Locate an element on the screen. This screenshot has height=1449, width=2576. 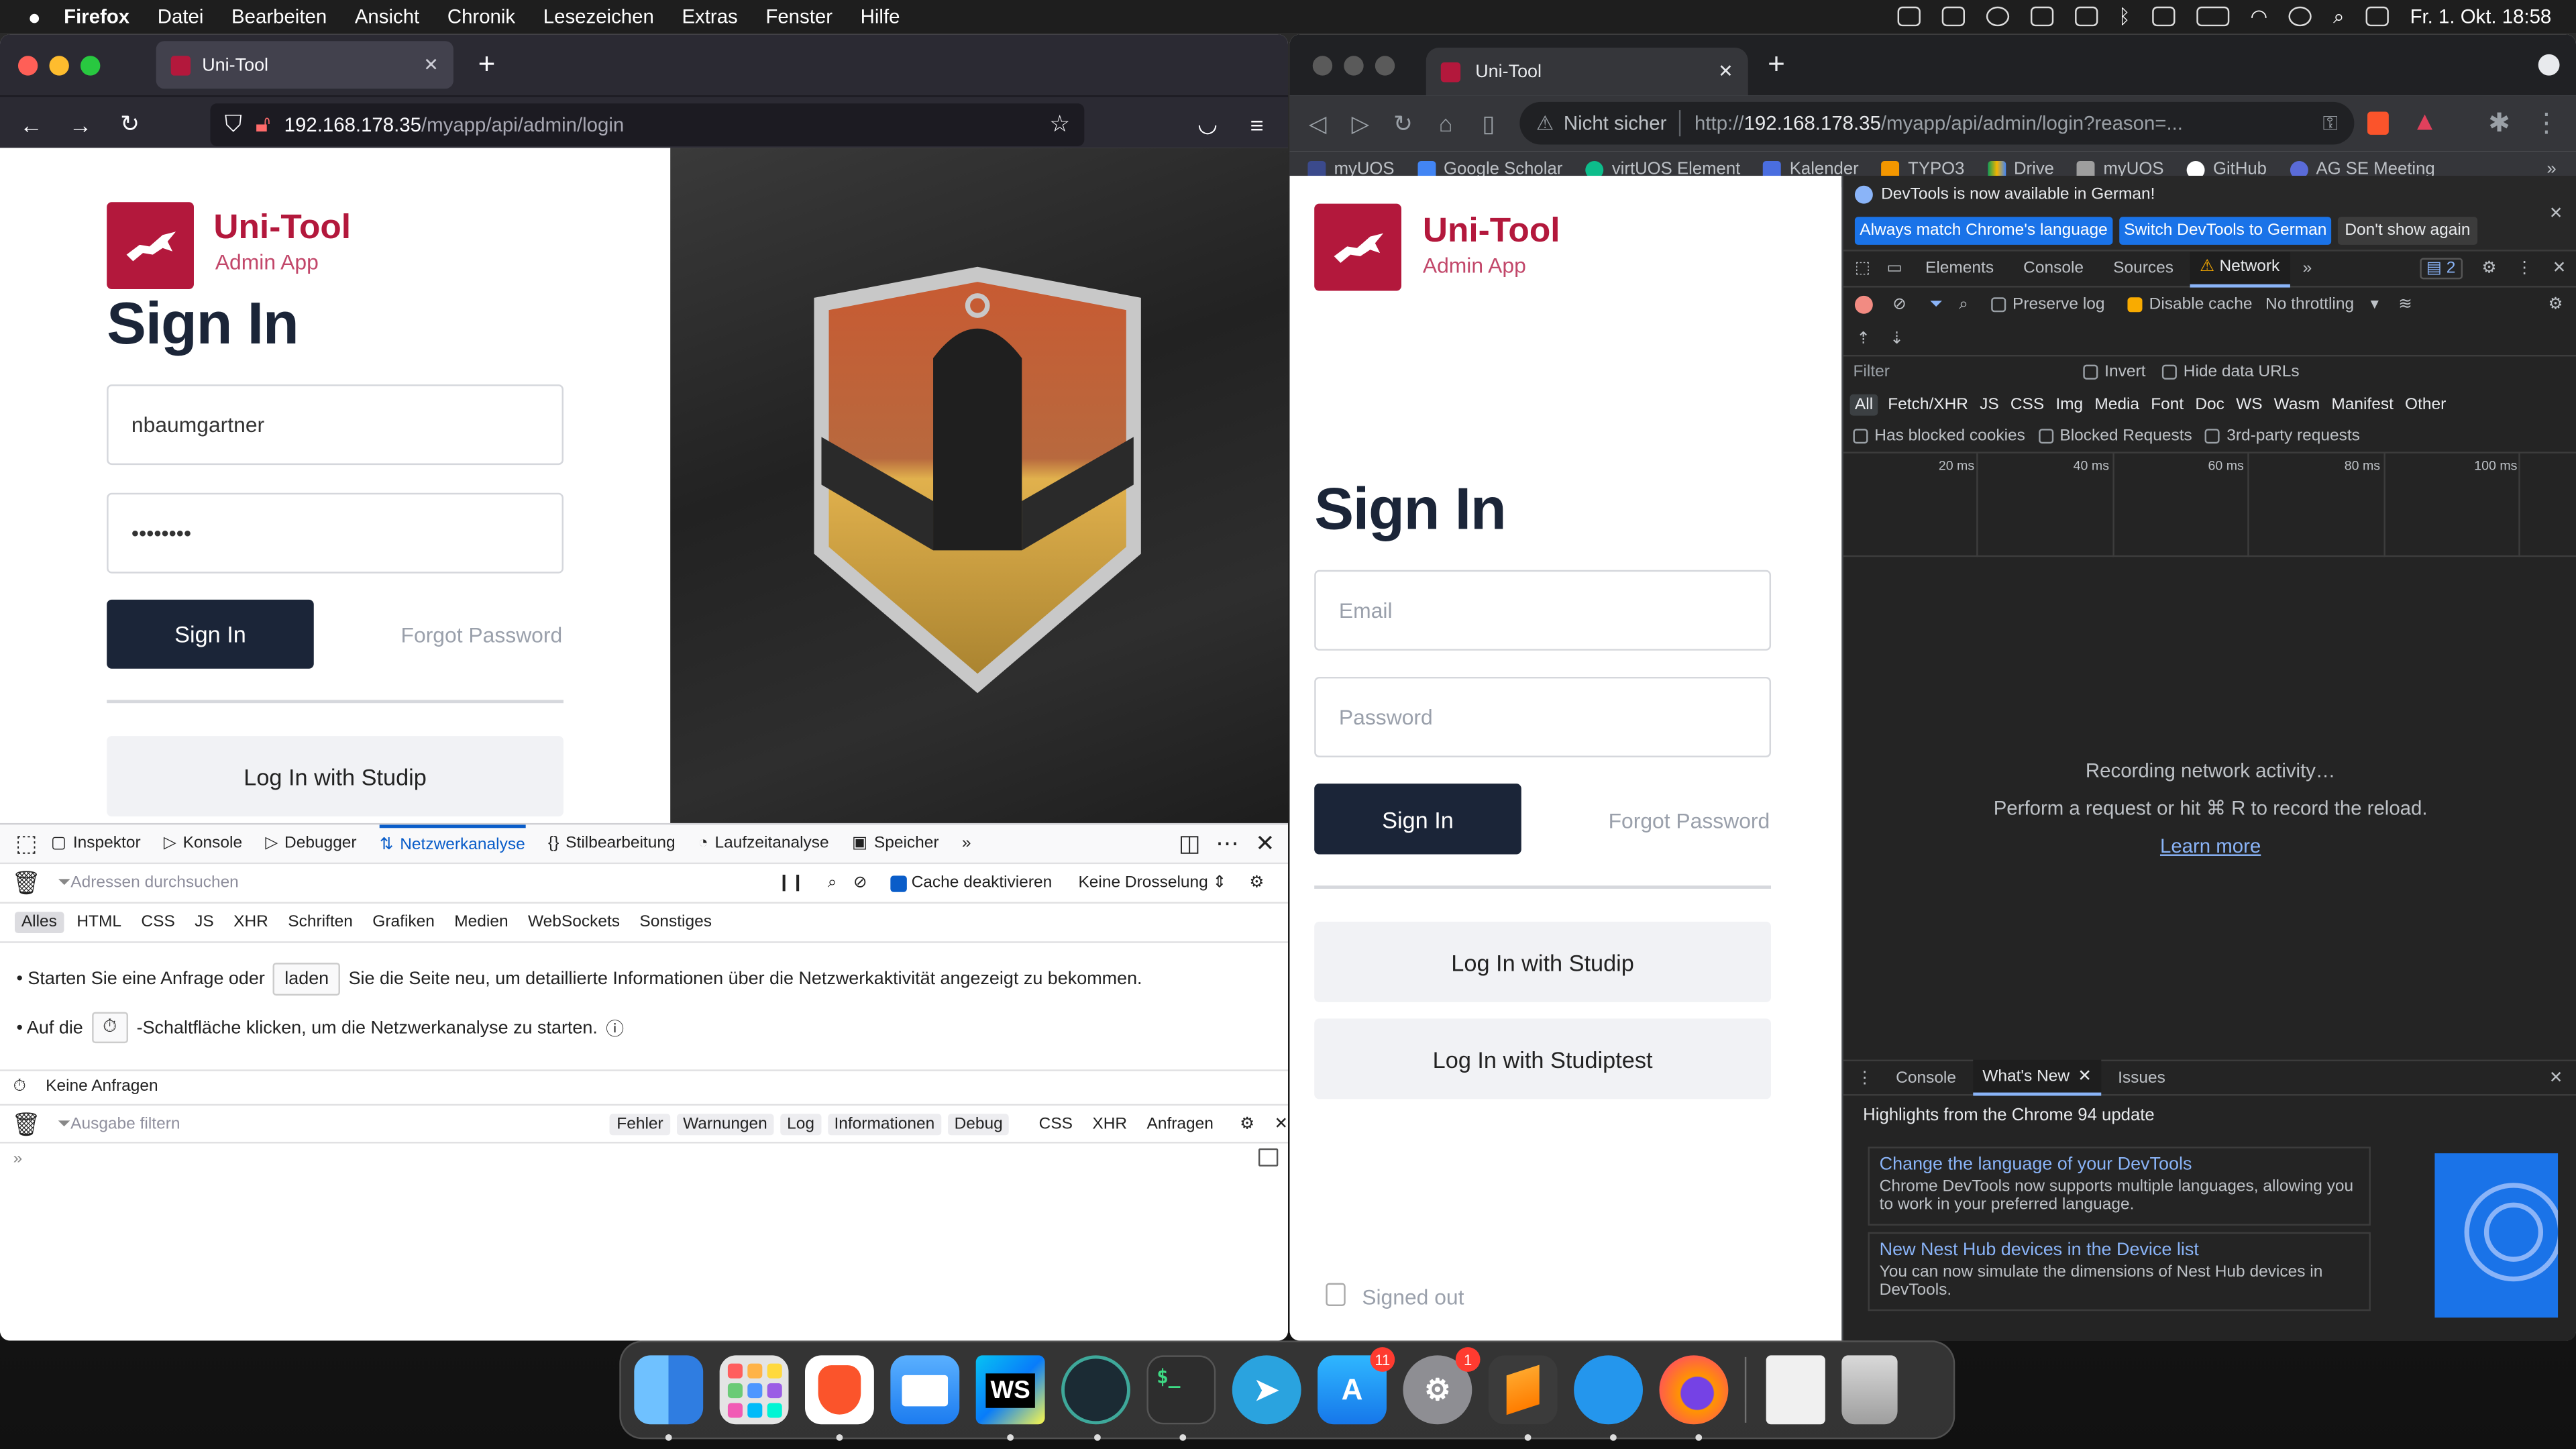
split-console-icon is located at coordinates (1268, 1157).